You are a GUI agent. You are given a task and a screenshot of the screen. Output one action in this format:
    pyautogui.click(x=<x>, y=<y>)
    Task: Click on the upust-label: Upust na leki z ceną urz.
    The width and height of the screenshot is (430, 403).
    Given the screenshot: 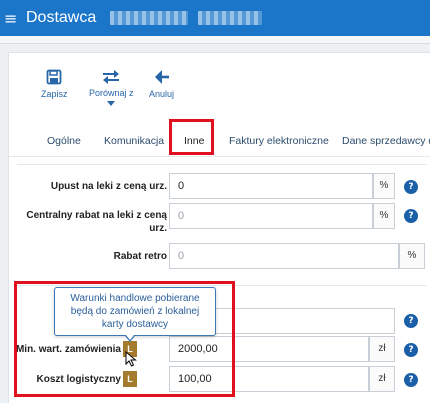 What is the action you would take?
    pyautogui.click(x=108, y=186)
    